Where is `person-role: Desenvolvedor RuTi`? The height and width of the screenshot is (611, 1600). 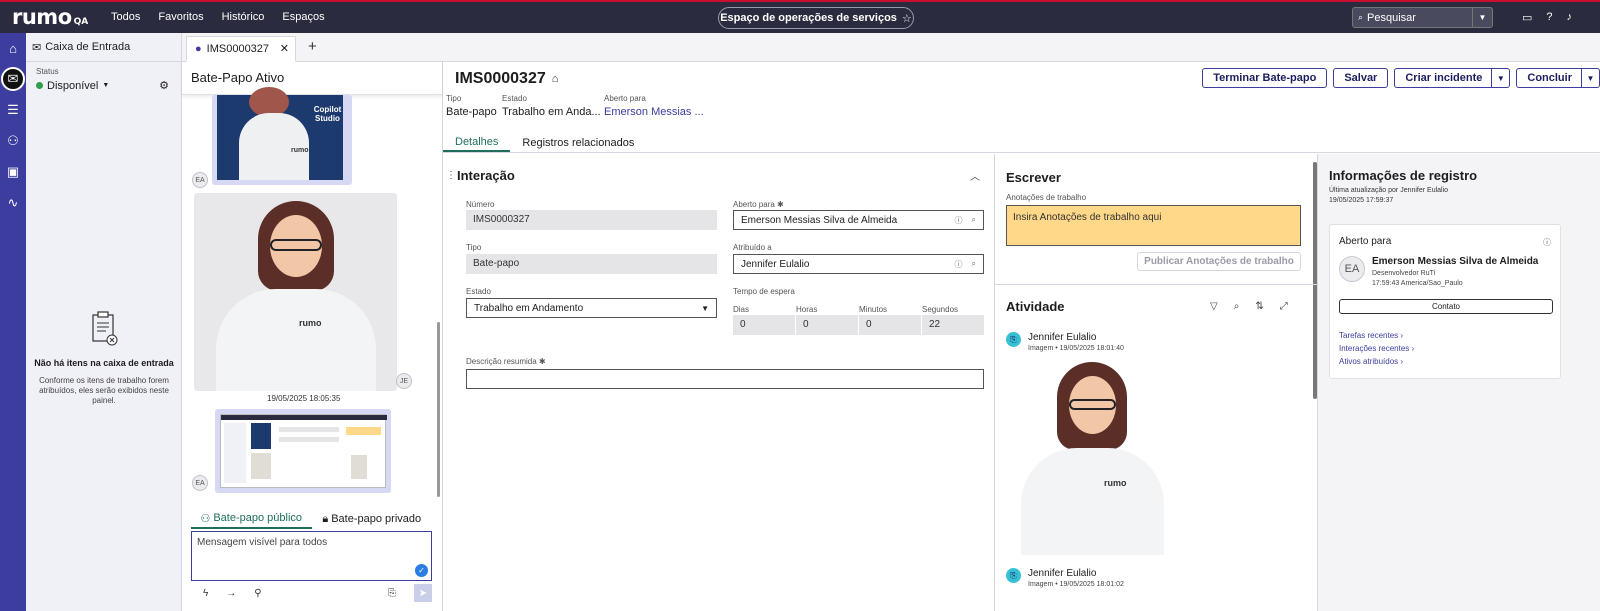
person-role: Desenvolvedor RuTi is located at coordinates (1404, 273).